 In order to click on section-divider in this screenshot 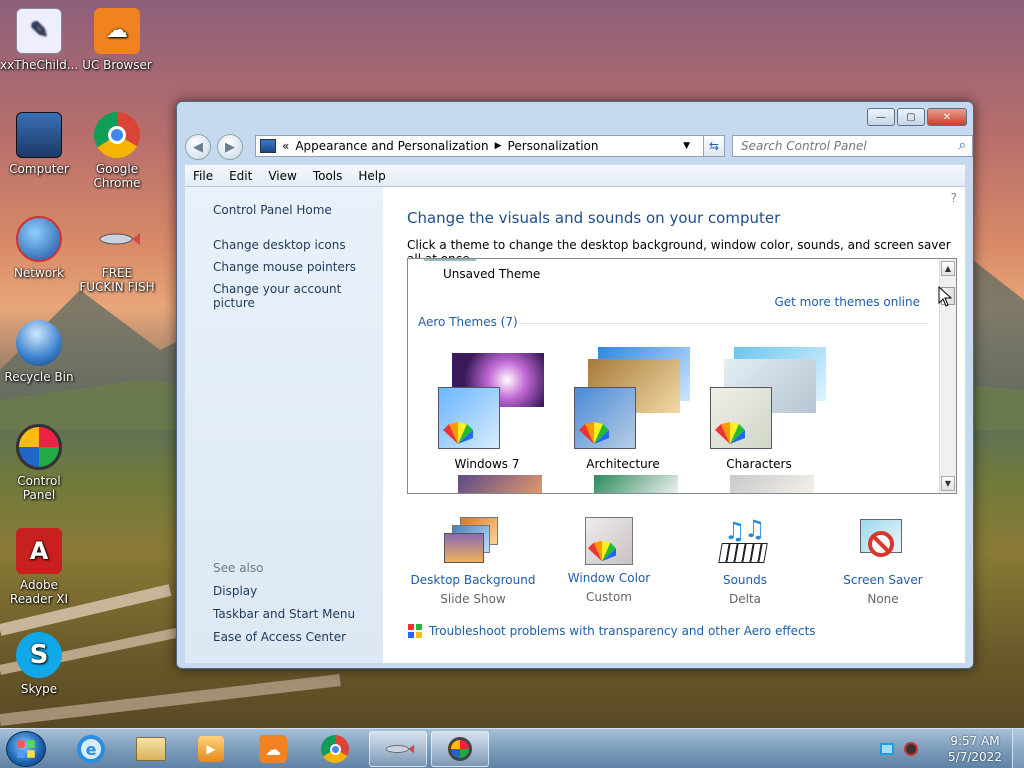, I will do `click(723, 323)`.